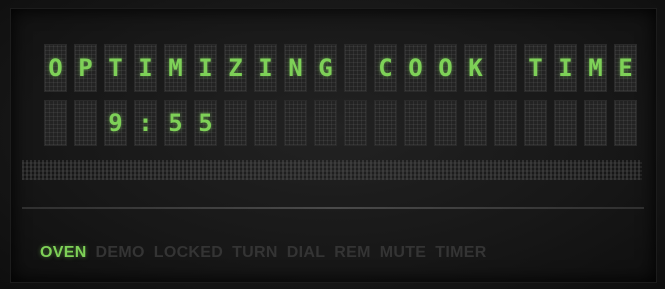 The width and height of the screenshot is (665, 289). Describe the element at coordinates (325, 68) in the screenshot. I see `display-cell: G` at that location.